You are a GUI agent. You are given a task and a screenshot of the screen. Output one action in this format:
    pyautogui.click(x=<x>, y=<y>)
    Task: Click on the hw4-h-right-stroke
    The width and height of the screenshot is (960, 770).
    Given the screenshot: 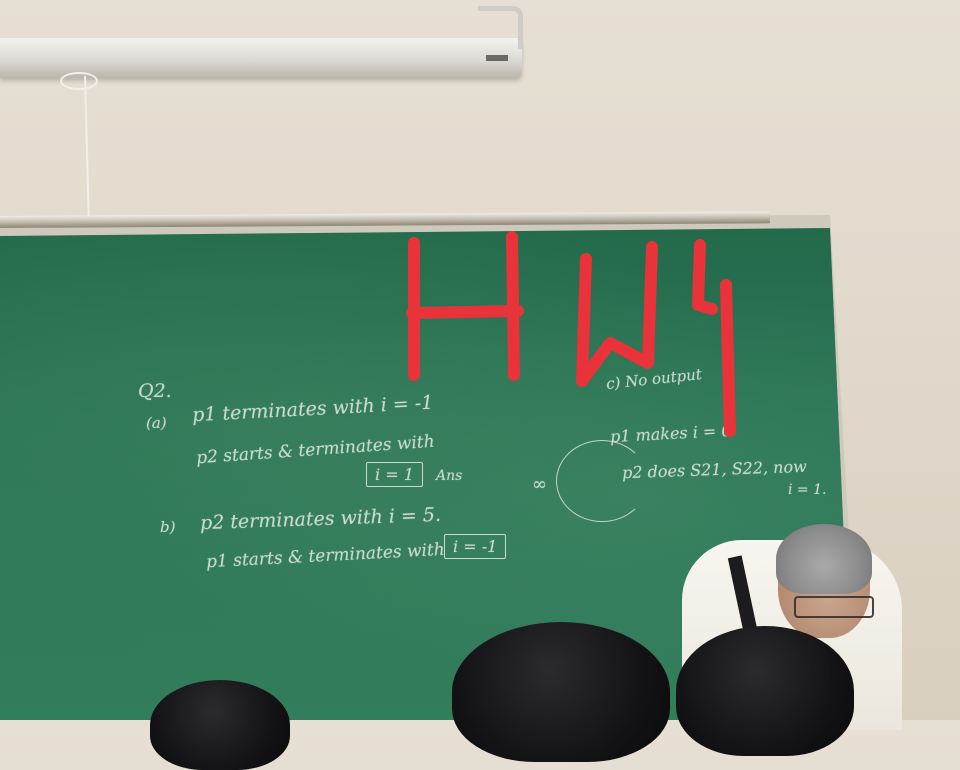 What is the action you would take?
    pyautogui.click(x=513, y=306)
    